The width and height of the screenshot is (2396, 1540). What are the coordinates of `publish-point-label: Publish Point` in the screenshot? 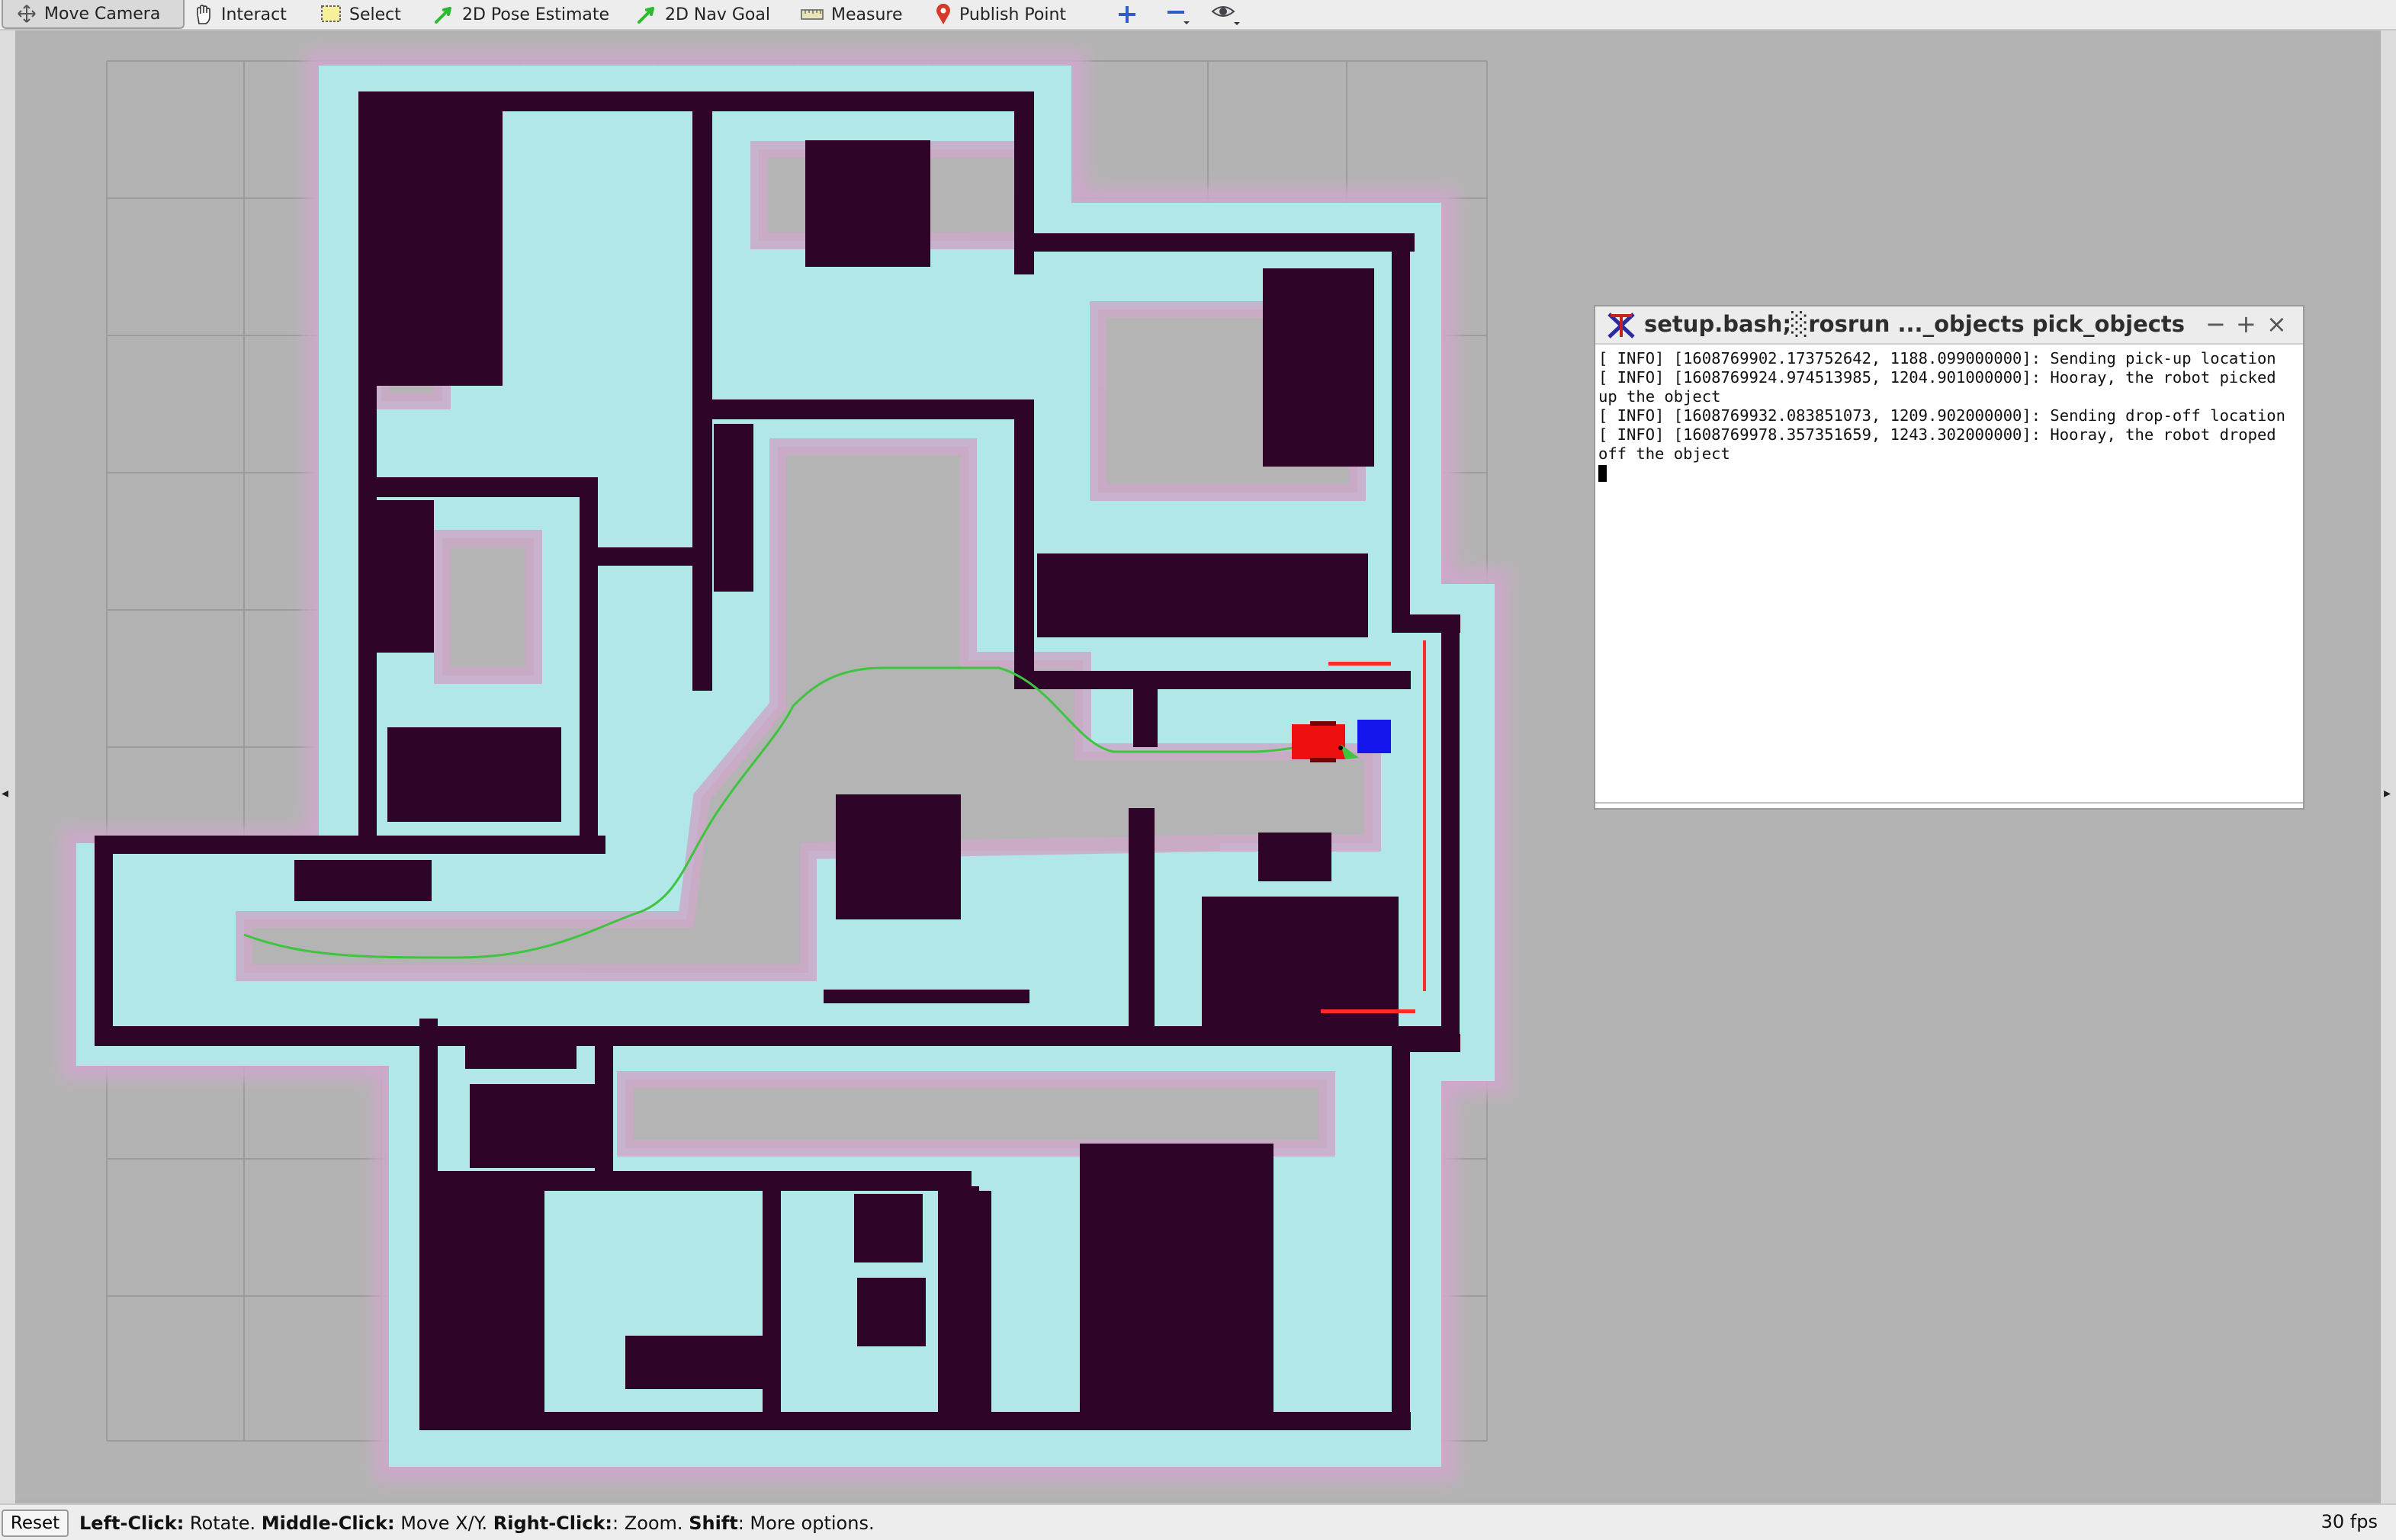 It's located at (1013, 15).